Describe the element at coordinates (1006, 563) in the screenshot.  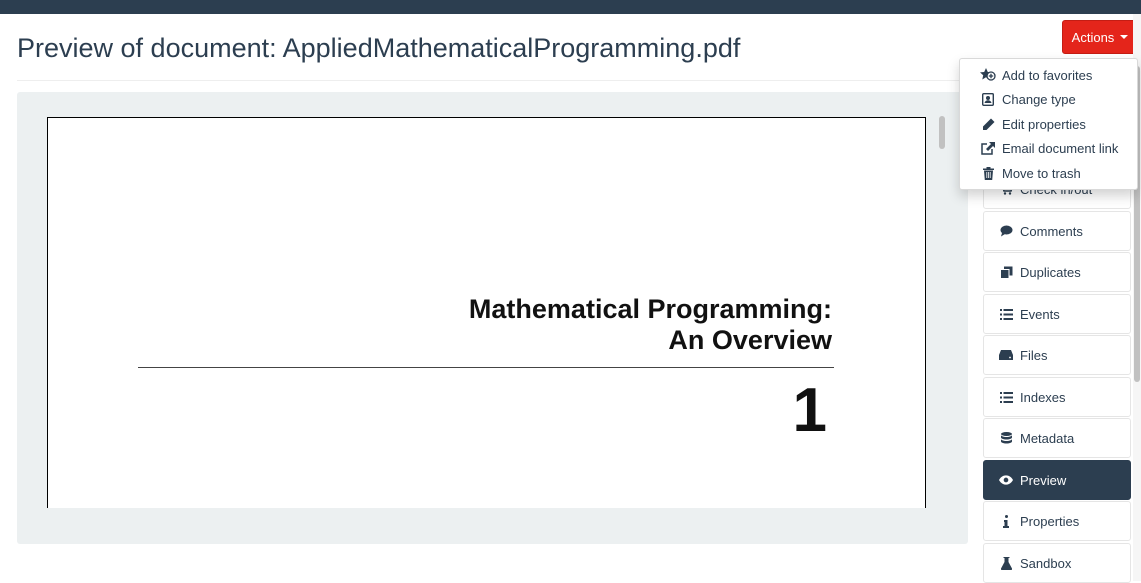
I see `flask-icon` at that location.